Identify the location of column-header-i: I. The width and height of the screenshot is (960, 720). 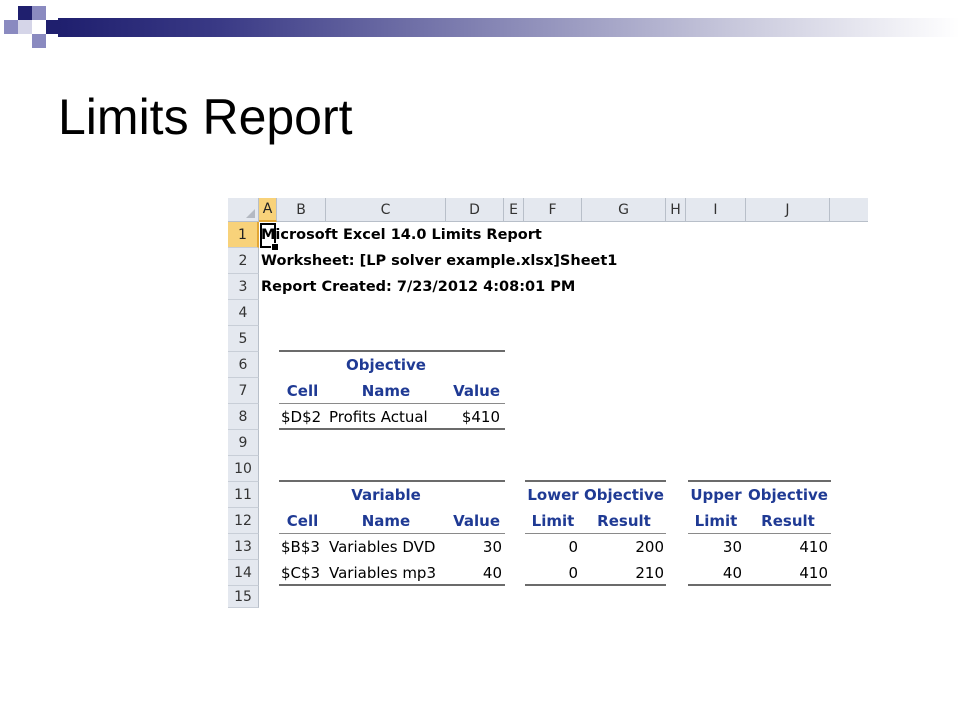
(716, 210).